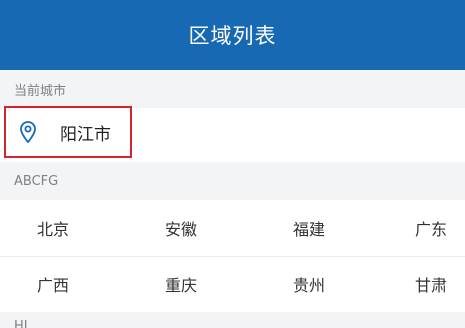 The height and width of the screenshot is (328, 465). What do you see at coordinates (28, 132) in the screenshot?
I see `location-pin-icon` at bounding box center [28, 132].